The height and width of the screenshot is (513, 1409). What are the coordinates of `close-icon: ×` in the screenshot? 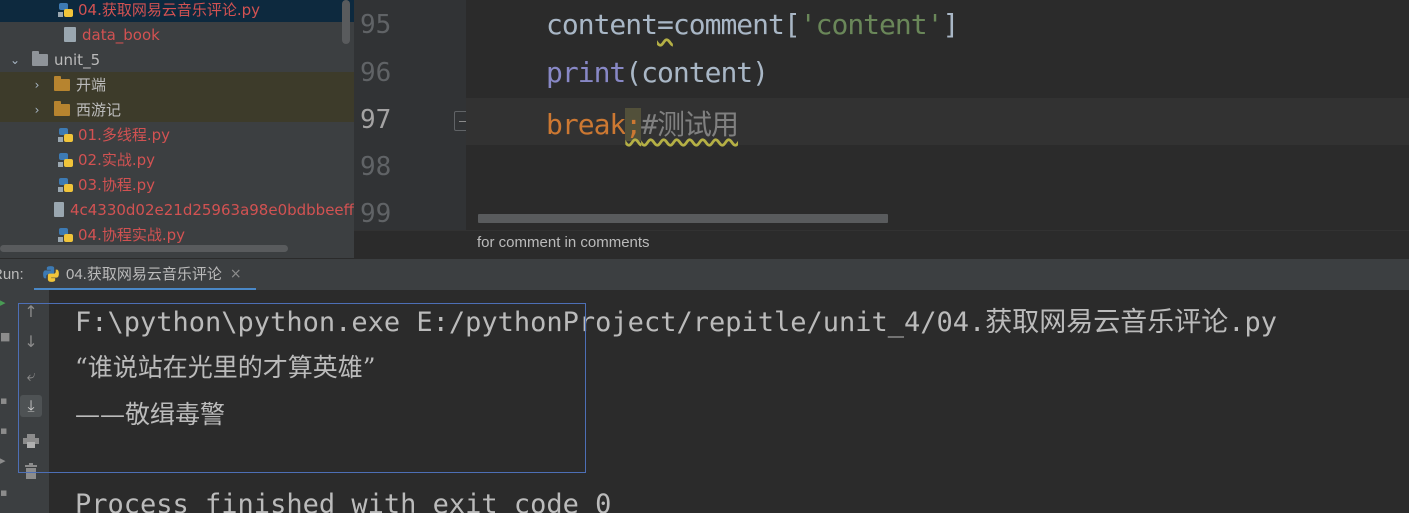 It's located at (236, 274).